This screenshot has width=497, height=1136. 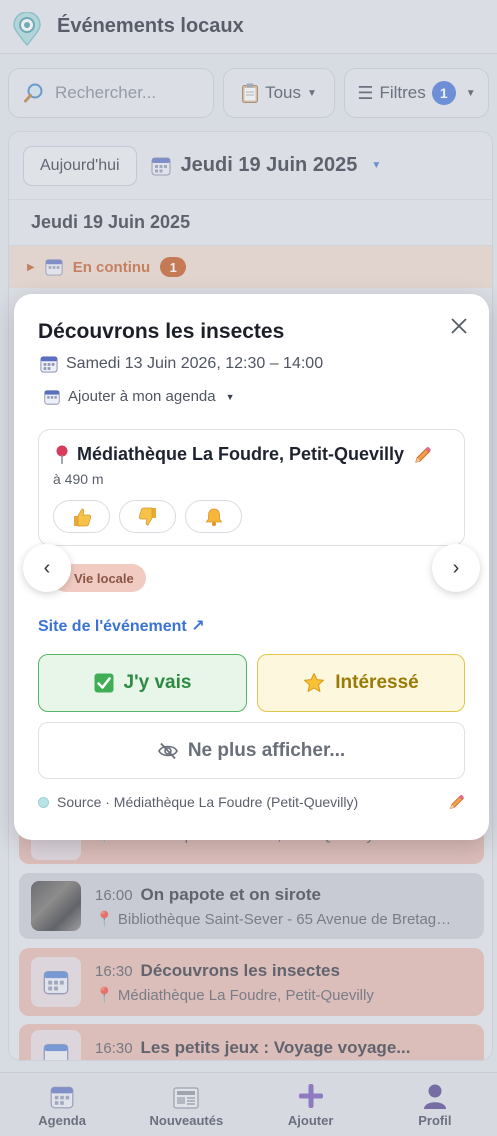 I want to click on thumbs-down-icon, so click(x=148, y=517).